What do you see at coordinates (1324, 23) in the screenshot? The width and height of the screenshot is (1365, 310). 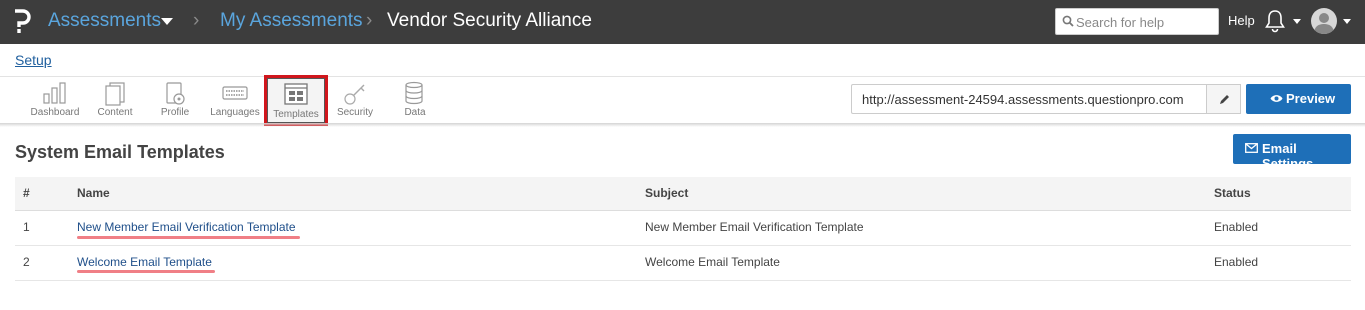 I see `user-avatar-icon` at bounding box center [1324, 23].